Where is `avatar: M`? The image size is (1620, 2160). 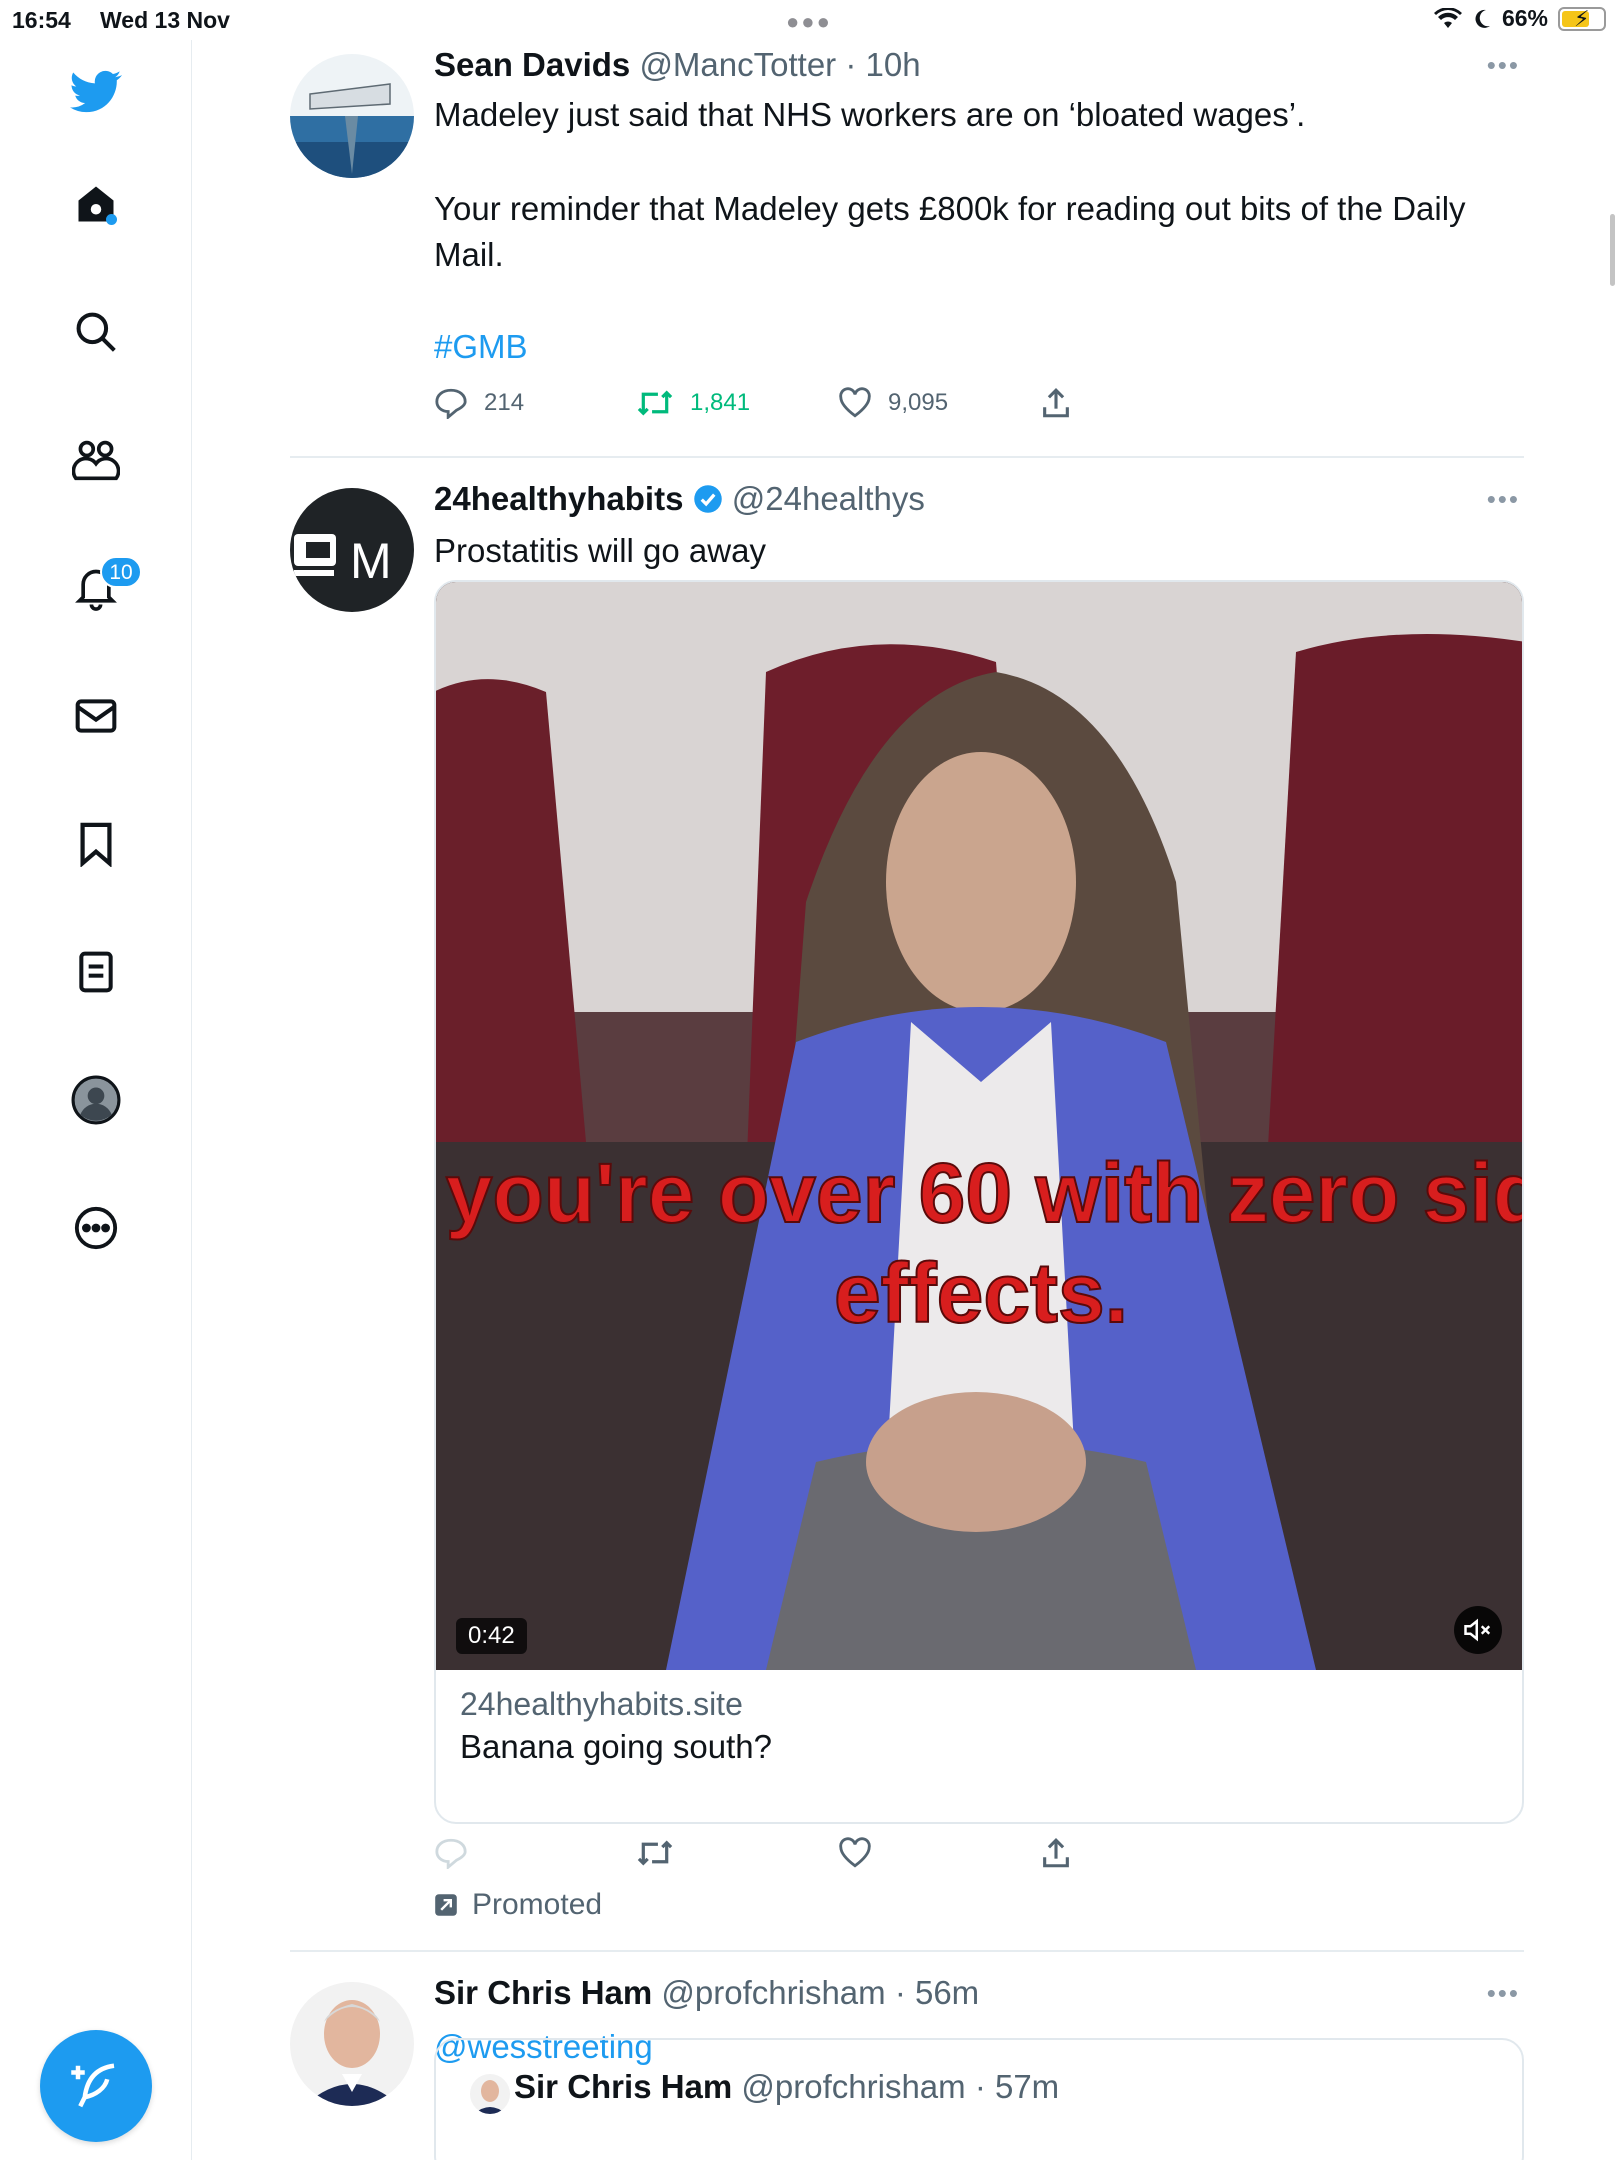
avatar: M is located at coordinates (352, 550).